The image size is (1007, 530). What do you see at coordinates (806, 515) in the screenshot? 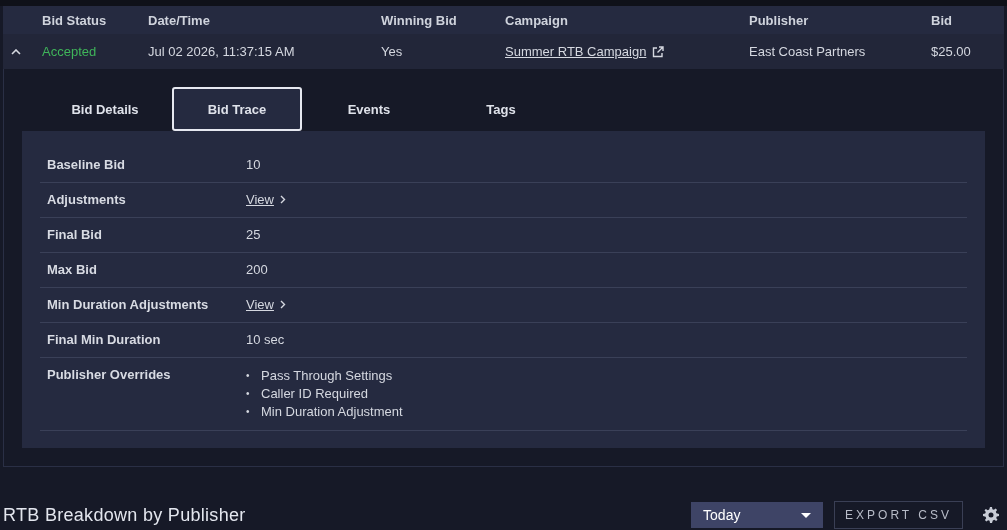
I see `caret-icon` at bounding box center [806, 515].